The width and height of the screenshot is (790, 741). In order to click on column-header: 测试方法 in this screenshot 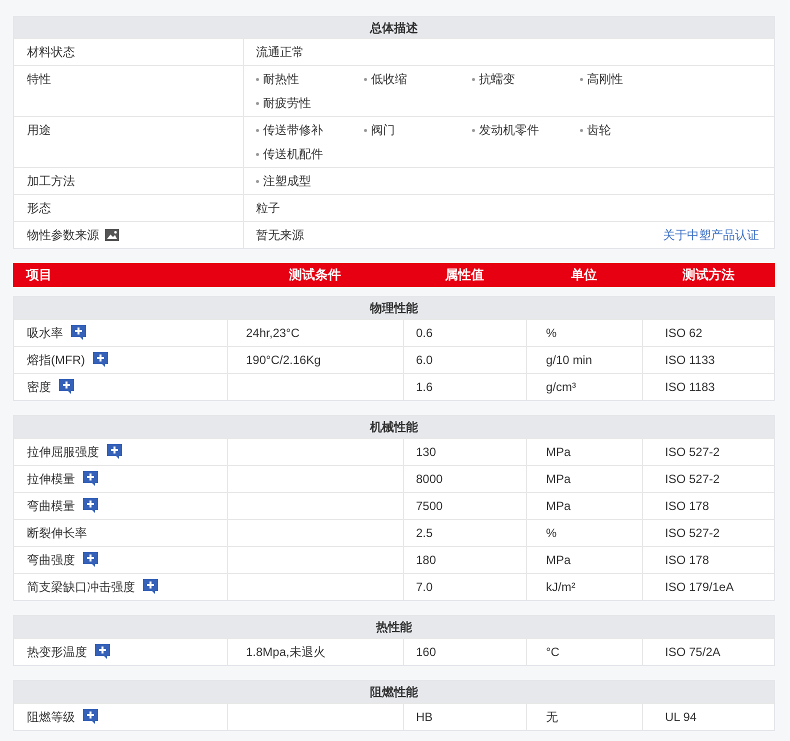, I will do `click(708, 275)`.